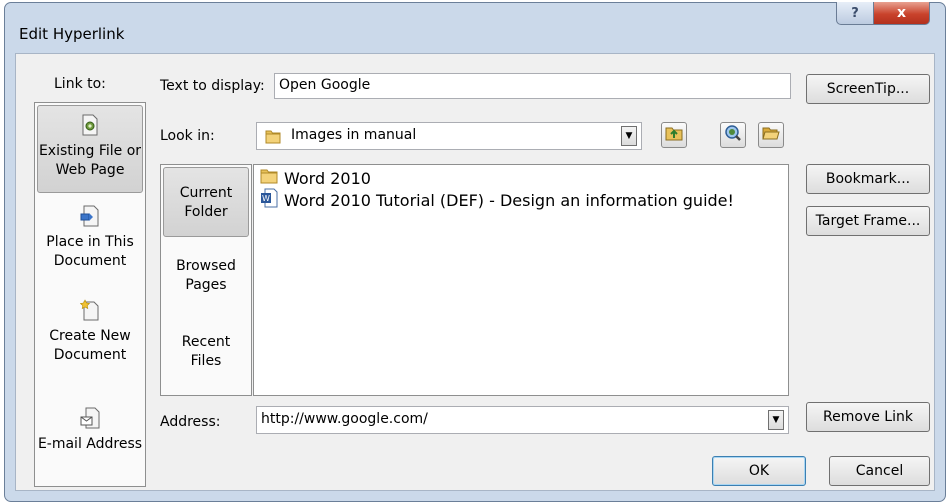 This screenshot has height=504, width=950. I want to click on place-browsed-pages-label1: Browsed, so click(206, 266).